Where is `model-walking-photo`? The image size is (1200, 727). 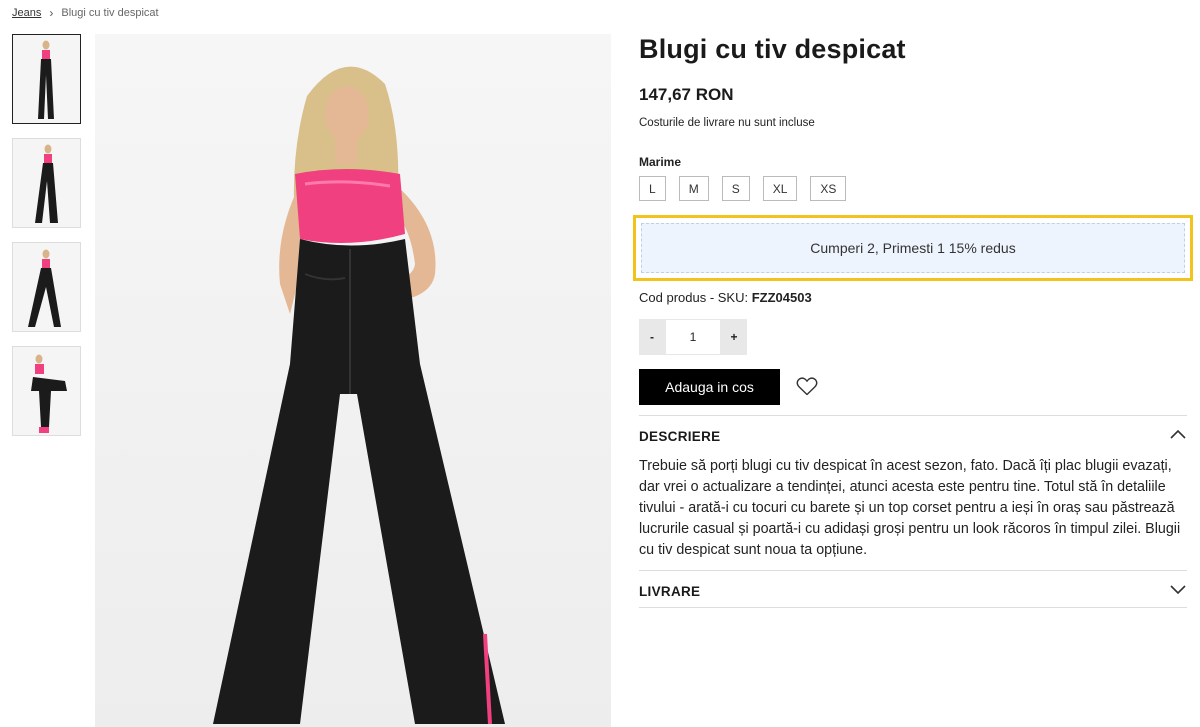
model-walking-photo is located at coordinates (46, 287).